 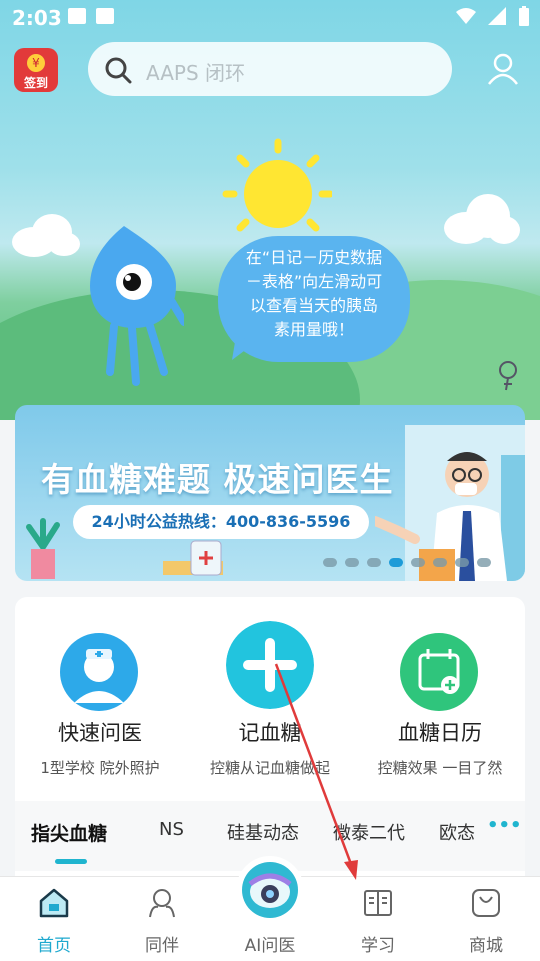 What do you see at coordinates (221, 522) in the screenshot?
I see `banner-hotline: 24小时公益热线：400-836-5596` at bounding box center [221, 522].